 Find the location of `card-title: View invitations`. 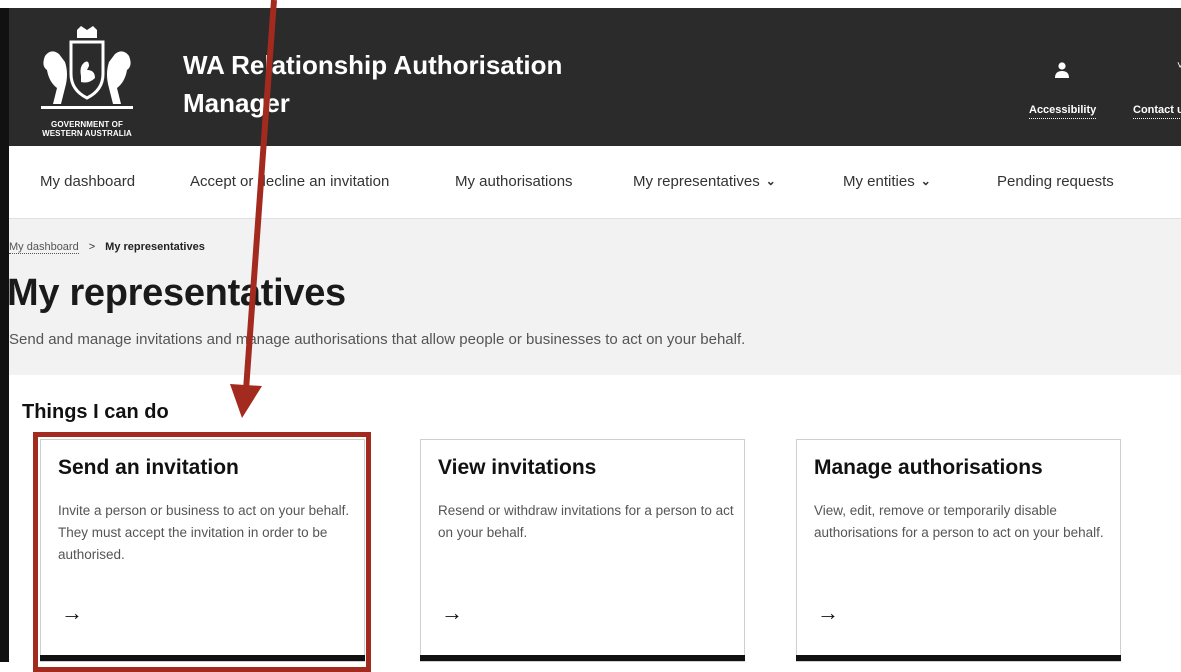

card-title: View invitations is located at coordinates (517, 468).